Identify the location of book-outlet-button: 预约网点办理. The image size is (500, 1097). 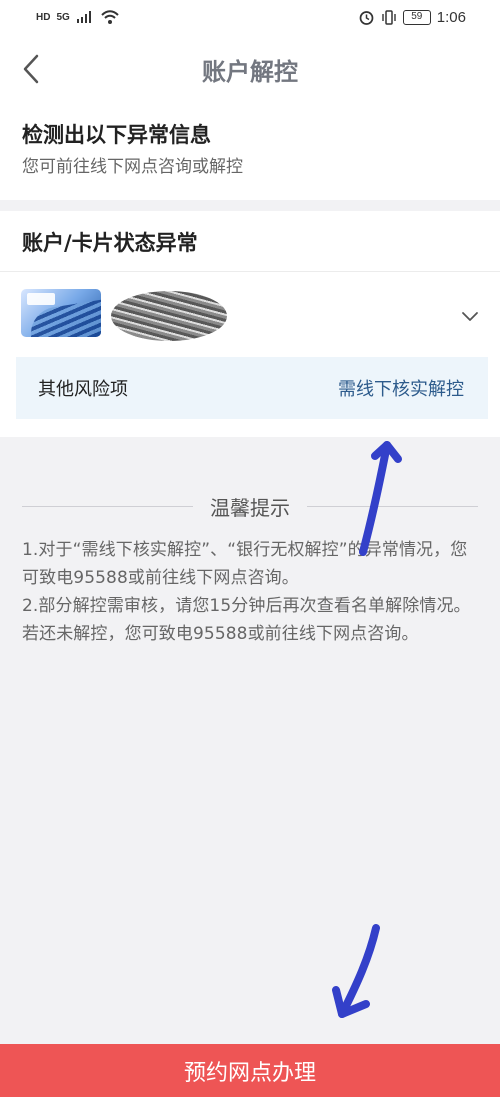
(250, 1070).